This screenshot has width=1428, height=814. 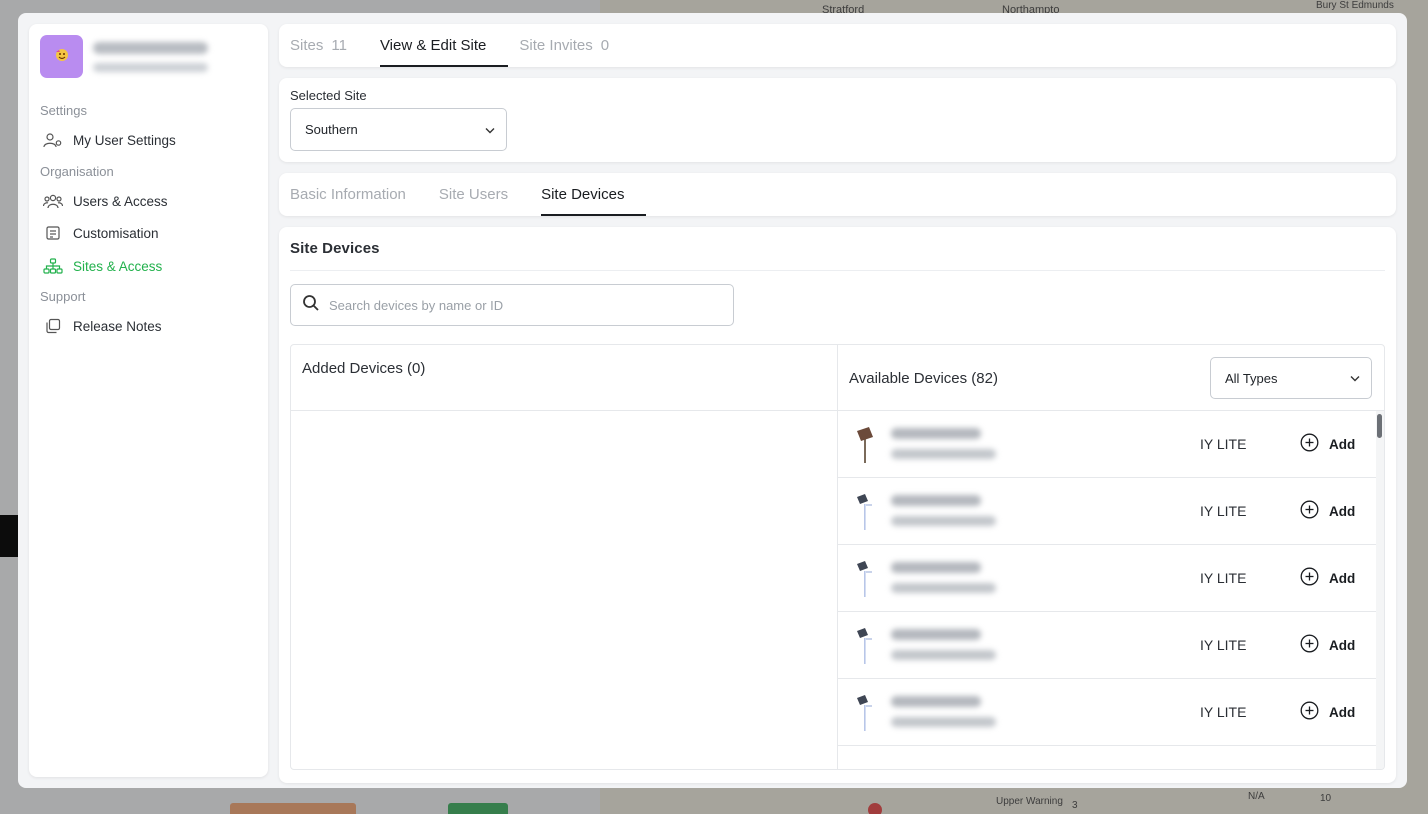 What do you see at coordinates (150, 47) in the screenshot?
I see `user-name-redacted` at bounding box center [150, 47].